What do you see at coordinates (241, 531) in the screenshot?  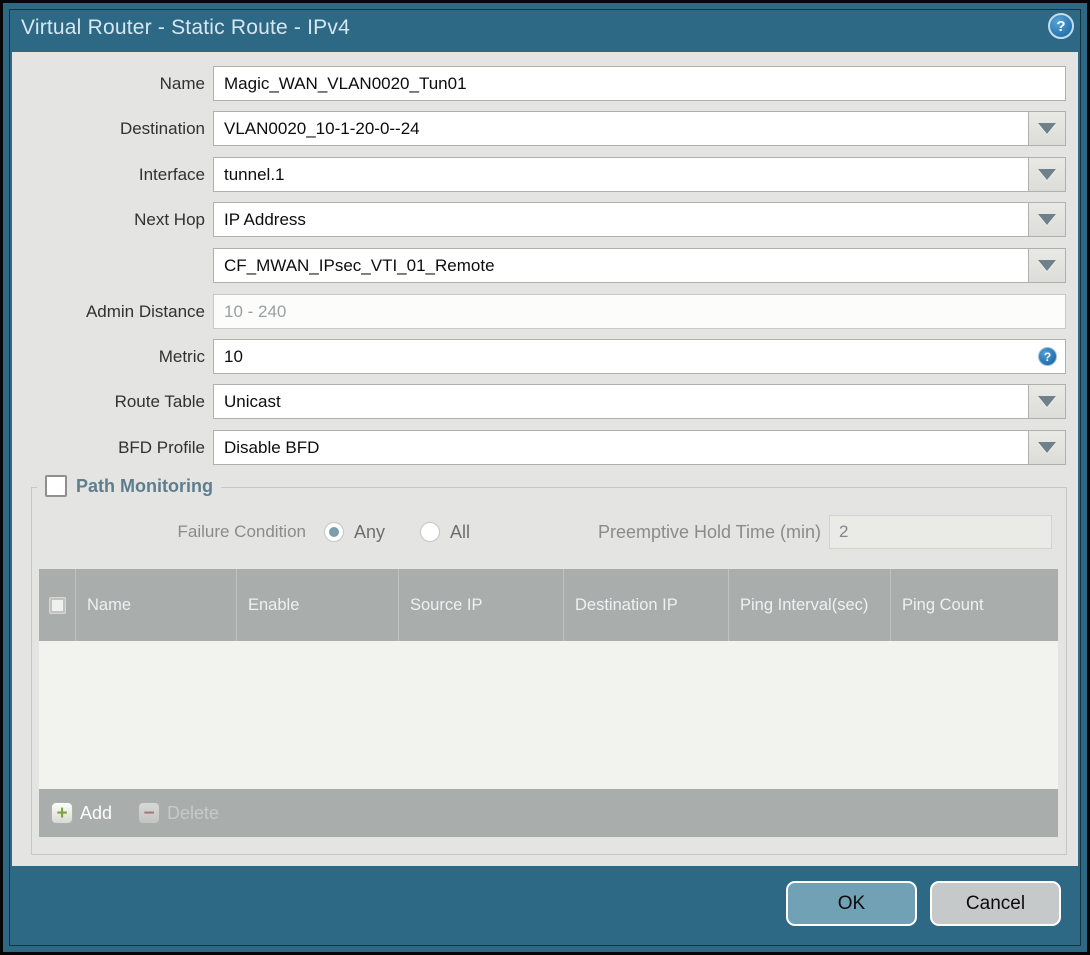 I see `failure-condition-label: Failure Condition` at bounding box center [241, 531].